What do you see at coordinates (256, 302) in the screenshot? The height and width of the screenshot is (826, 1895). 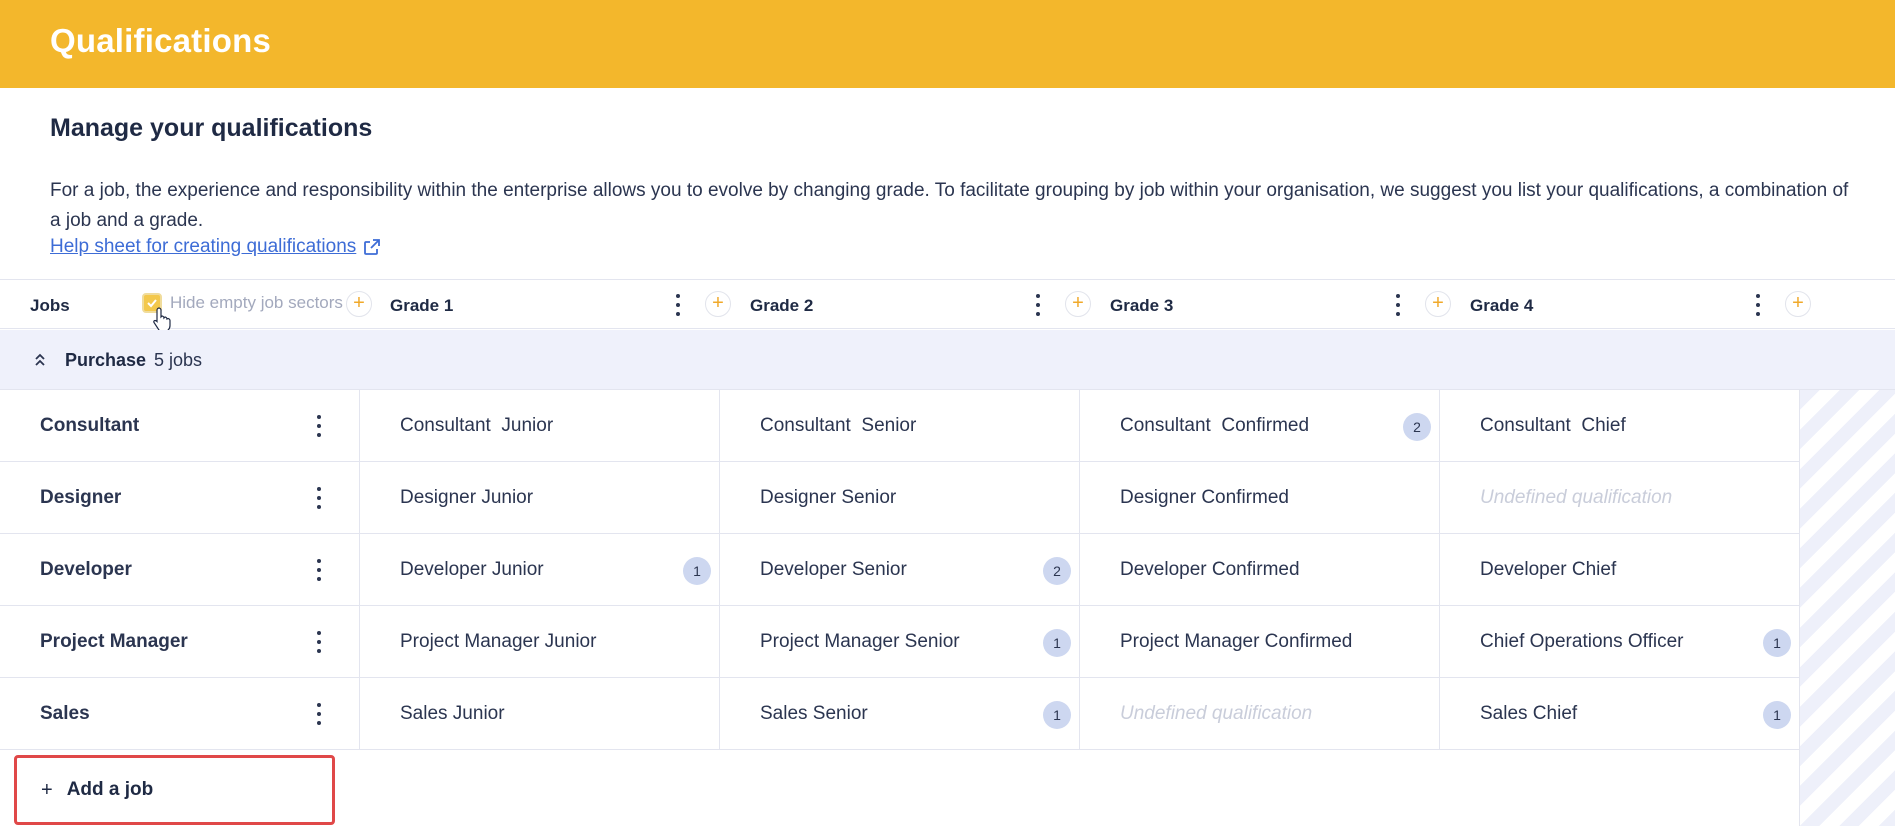 I see `hide-empty-label: Hide empty job sectors` at bounding box center [256, 302].